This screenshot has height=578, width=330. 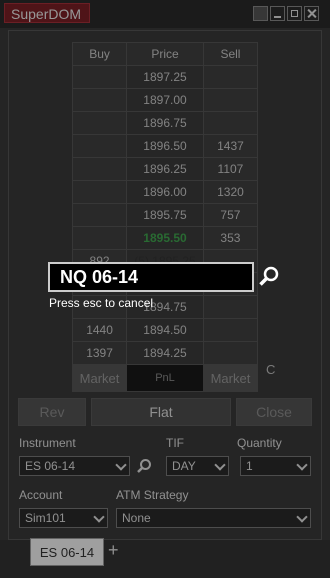 I want to click on market-sell-button: Market, so click(x=230, y=378).